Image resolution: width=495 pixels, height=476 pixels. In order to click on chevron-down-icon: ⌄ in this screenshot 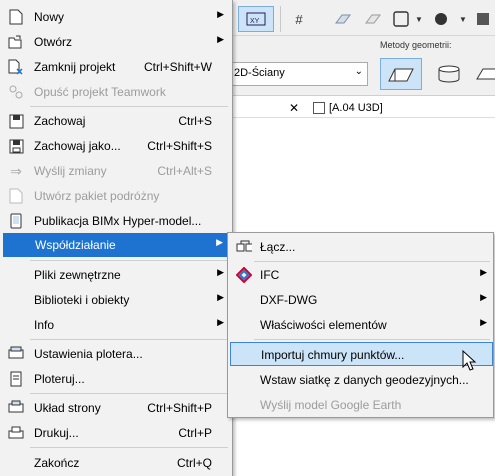, I will do `click(358, 71)`.